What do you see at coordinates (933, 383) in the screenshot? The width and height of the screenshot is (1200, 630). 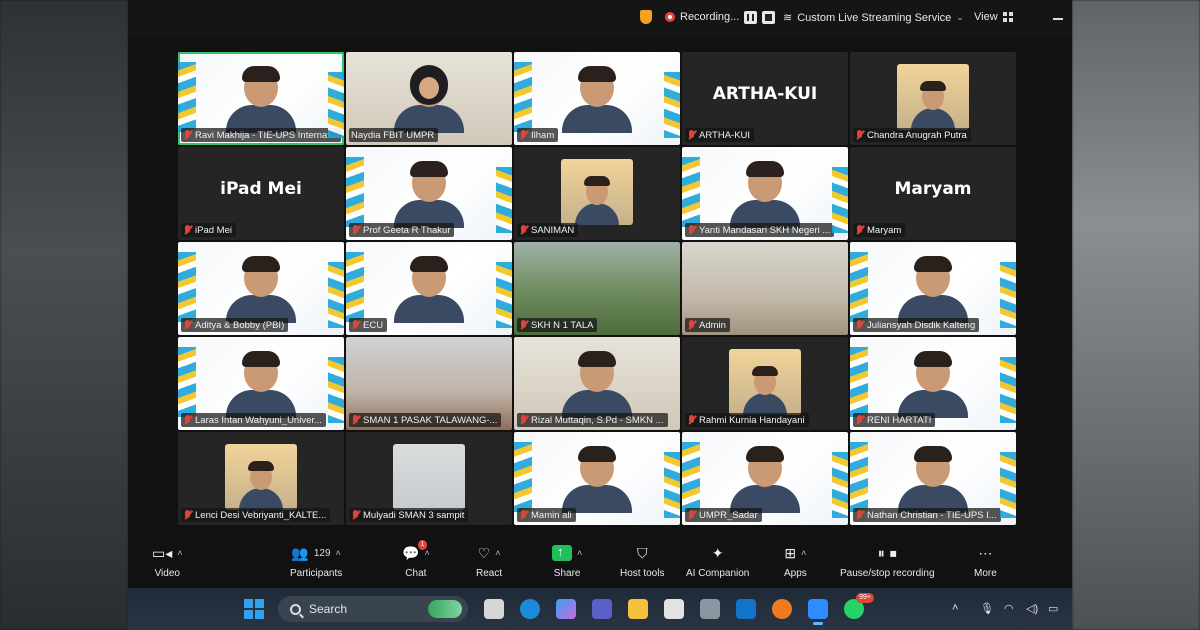 I see `participant-tile: RENI HARTATI` at bounding box center [933, 383].